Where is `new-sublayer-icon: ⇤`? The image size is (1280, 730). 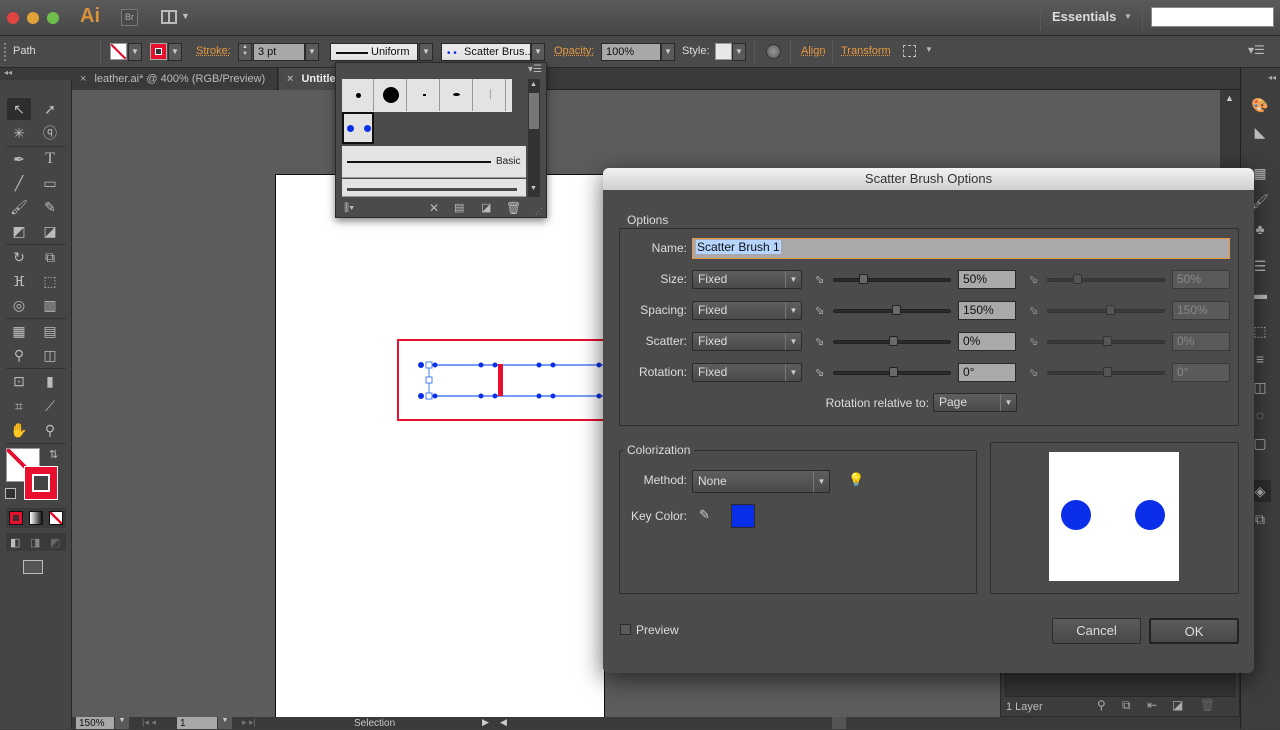 new-sublayer-icon: ⇤ is located at coordinates (1152, 705).